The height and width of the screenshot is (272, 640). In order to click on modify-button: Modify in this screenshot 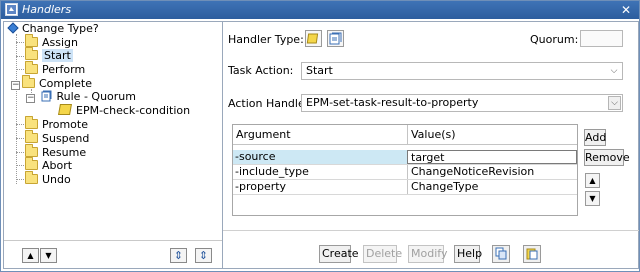, I will do `click(427, 254)`.